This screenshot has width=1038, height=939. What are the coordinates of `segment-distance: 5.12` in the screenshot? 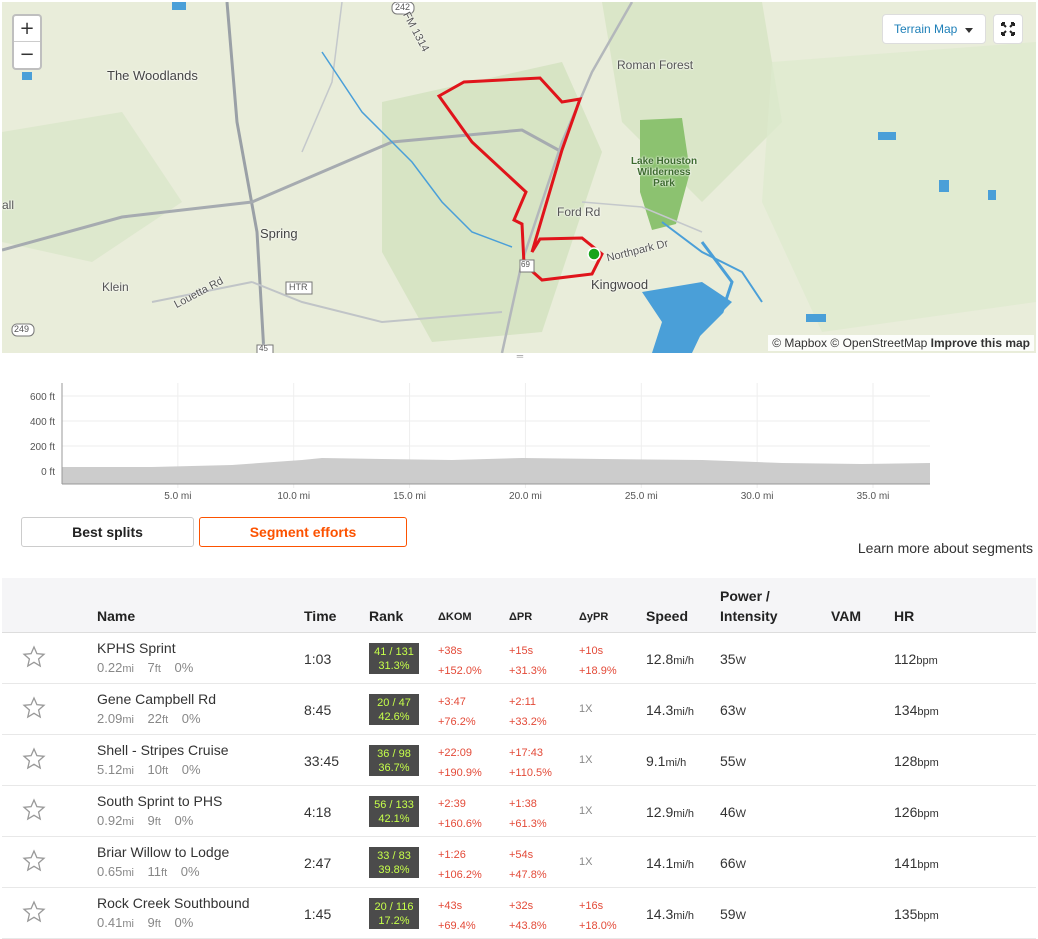 It's located at (110, 769).